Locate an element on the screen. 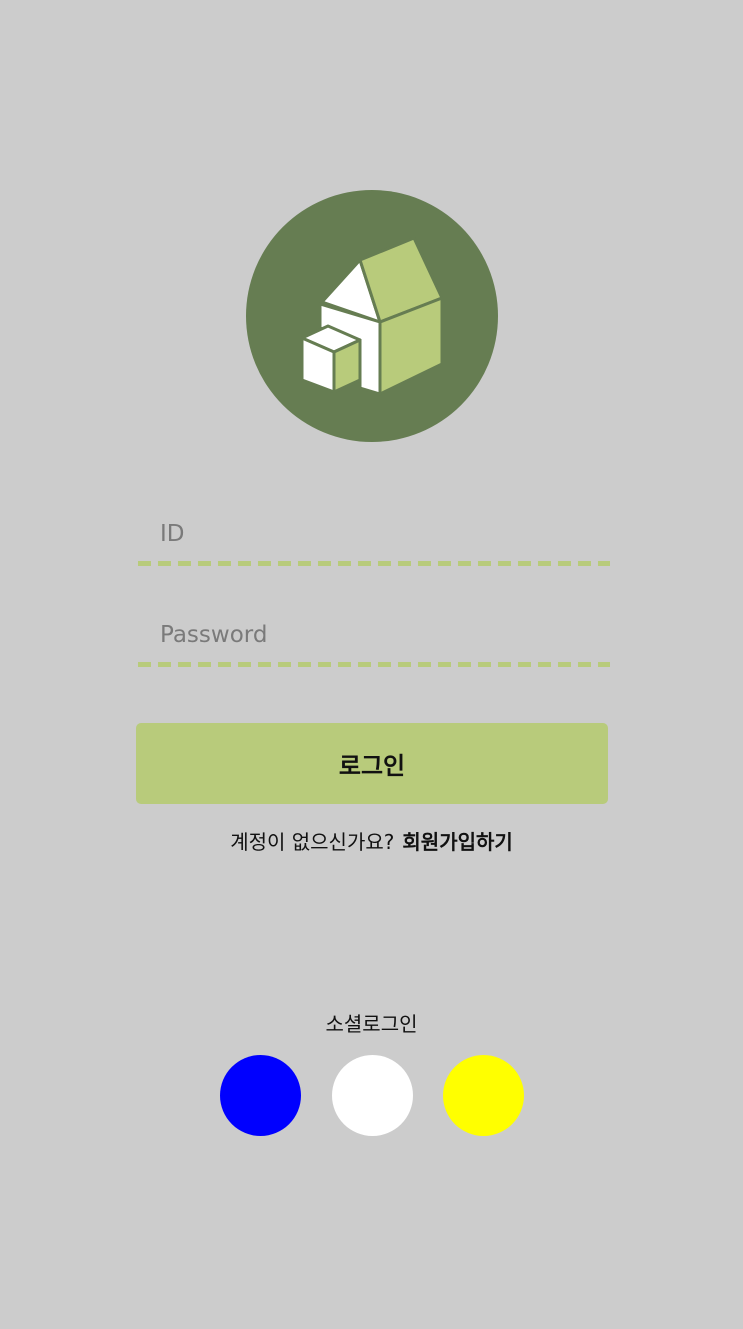  house-blocks-icon is located at coordinates (372, 316).